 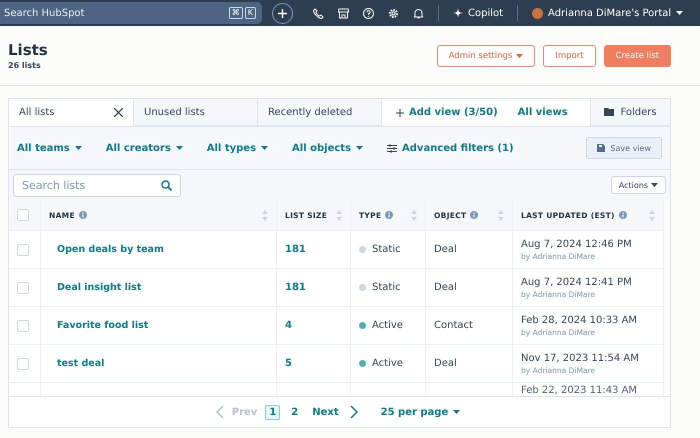 I want to click on updated-date: Nov 17, 2023 11:54 AM, so click(x=580, y=358).